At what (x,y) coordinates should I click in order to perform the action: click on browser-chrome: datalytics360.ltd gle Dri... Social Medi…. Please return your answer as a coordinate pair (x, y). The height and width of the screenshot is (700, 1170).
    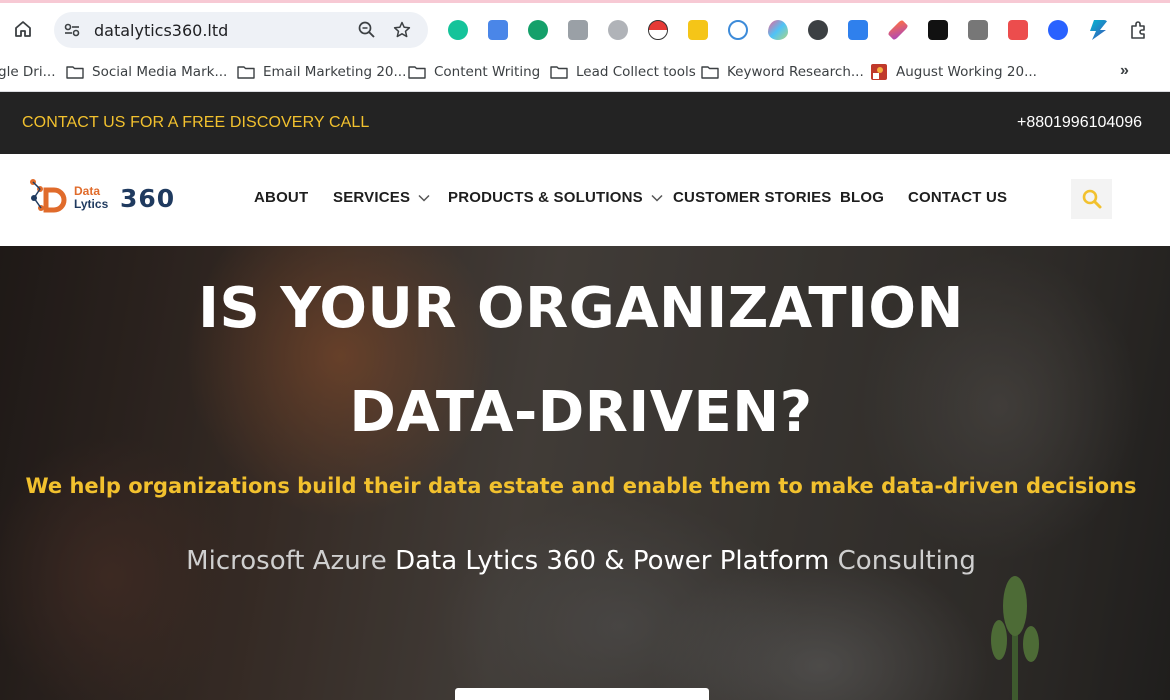
    Looking at the image, I should click on (585, 46).